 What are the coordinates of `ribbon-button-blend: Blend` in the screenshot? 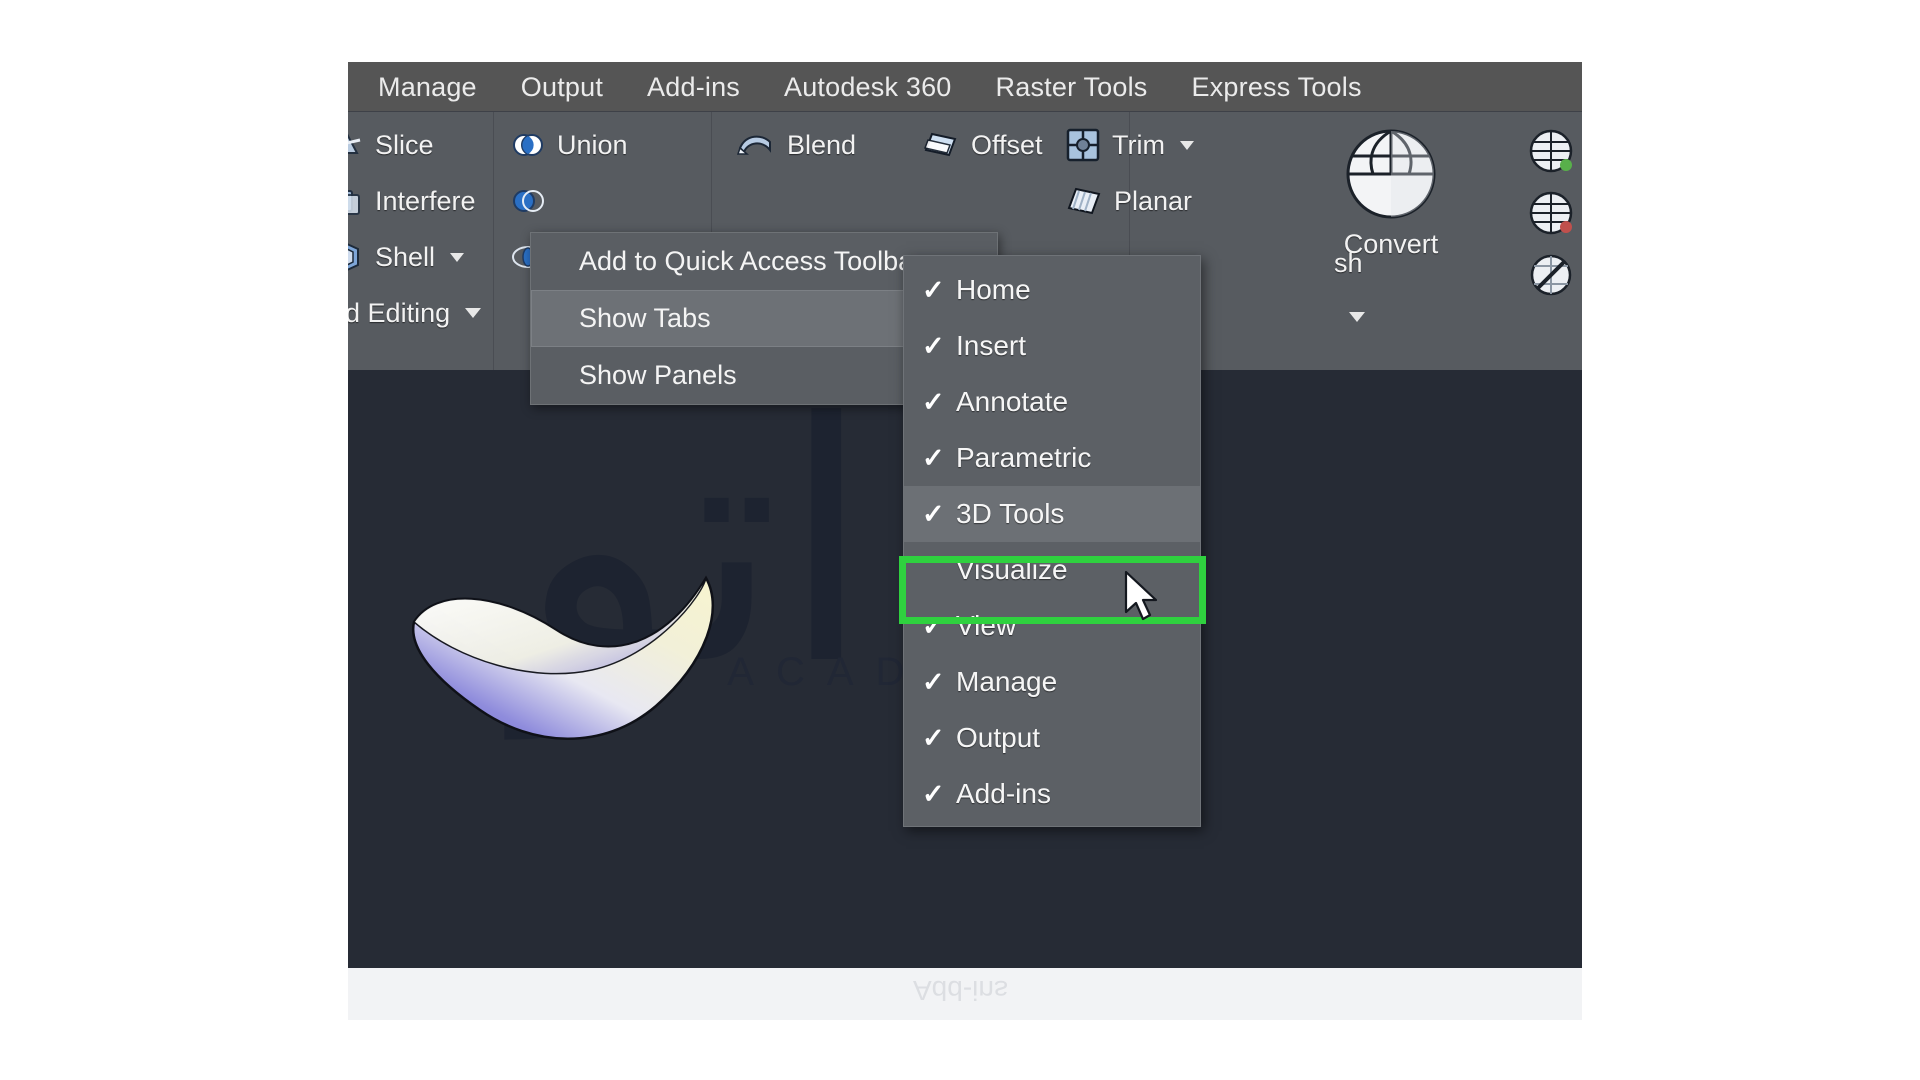 It's located at (796, 145).